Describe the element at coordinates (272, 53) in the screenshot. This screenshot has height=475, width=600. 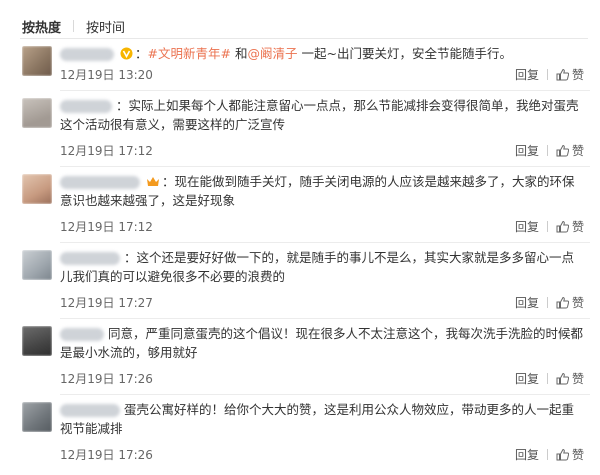
I see `mention-link: @阚清子` at that location.